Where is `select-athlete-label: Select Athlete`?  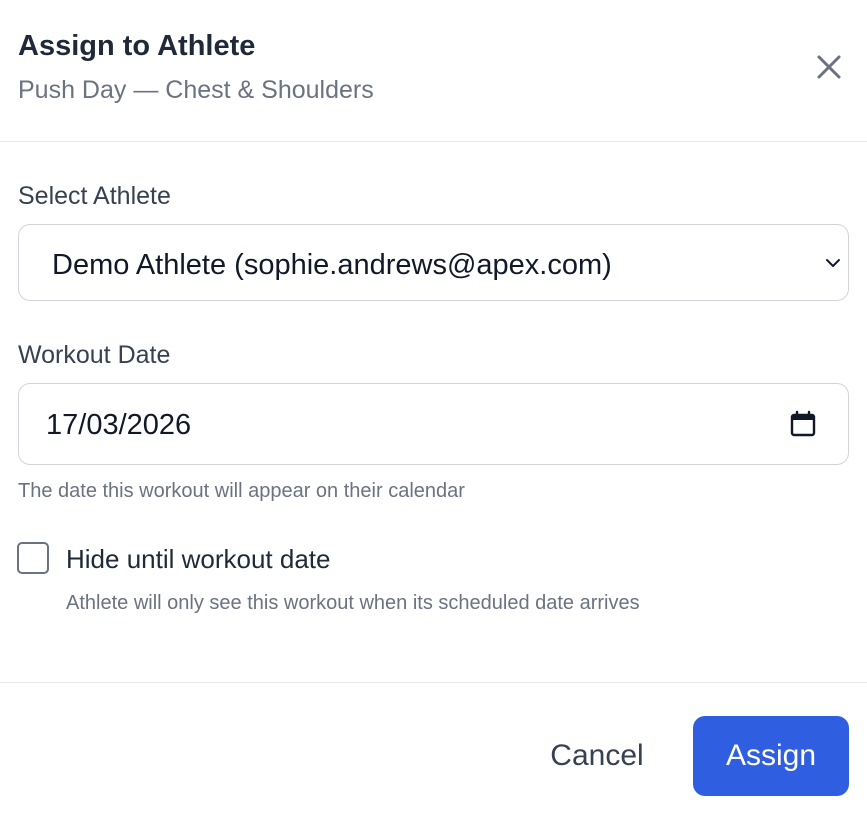
select-athlete-label: Select Athlete is located at coordinates (94, 196).